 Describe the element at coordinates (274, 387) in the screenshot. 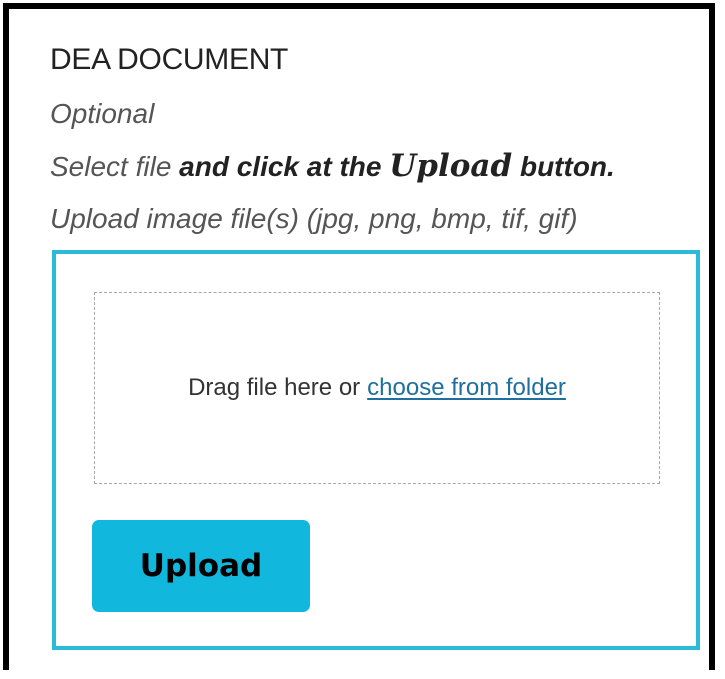

I see `dropzone-prompt: Drag file here or` at that location.